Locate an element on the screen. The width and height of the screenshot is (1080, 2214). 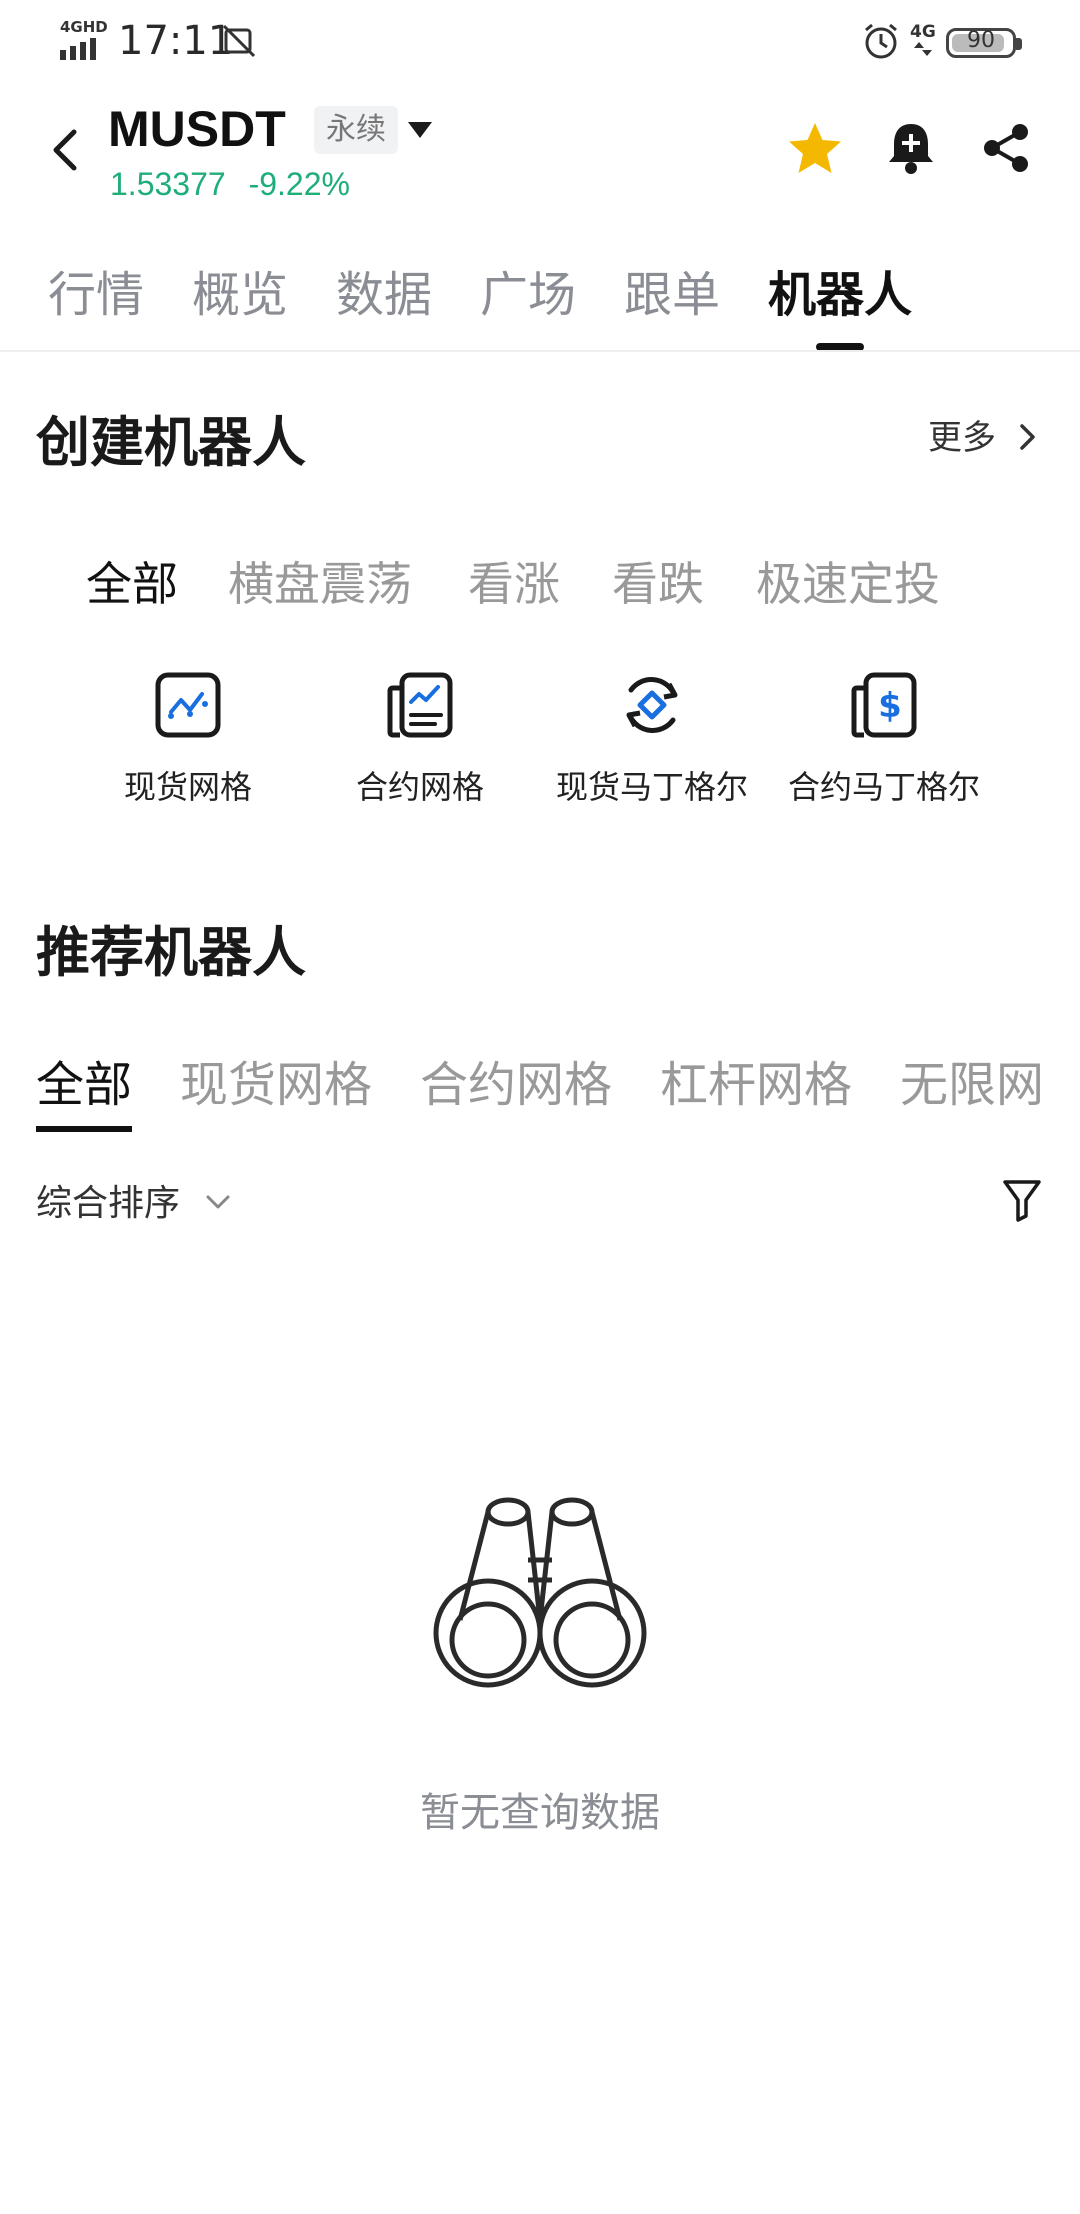
last-price: 1.53377 is located at coordinates (168, 184).